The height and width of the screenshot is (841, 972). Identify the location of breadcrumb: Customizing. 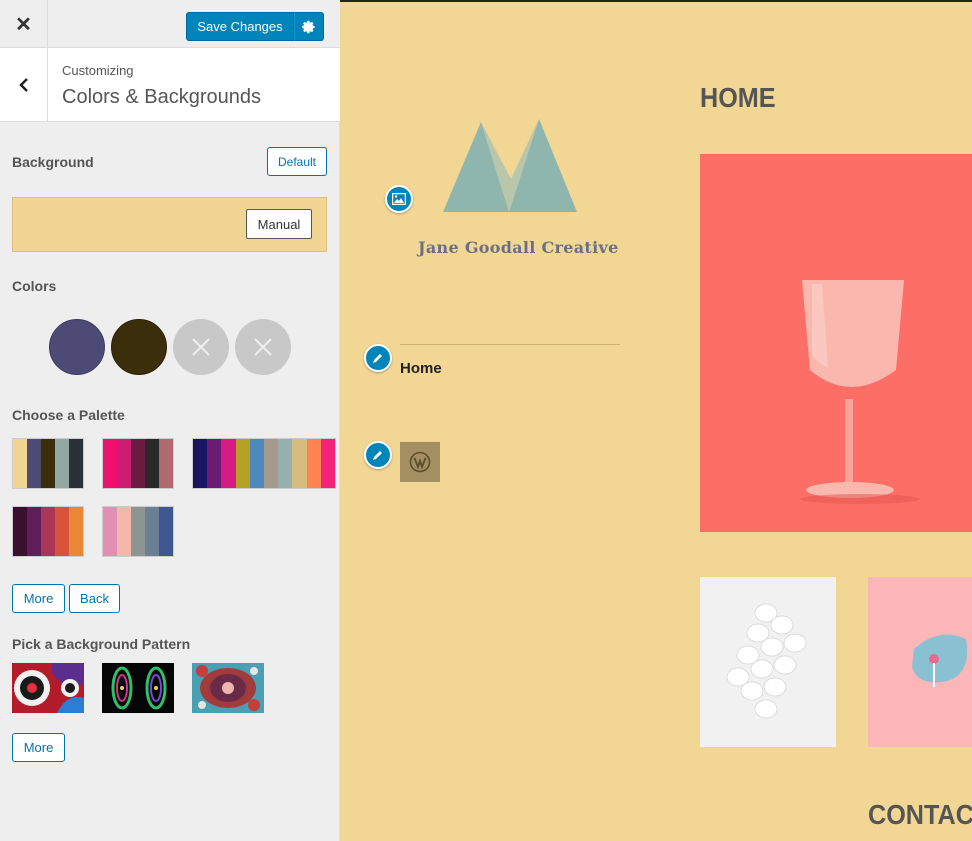
(98, 70).